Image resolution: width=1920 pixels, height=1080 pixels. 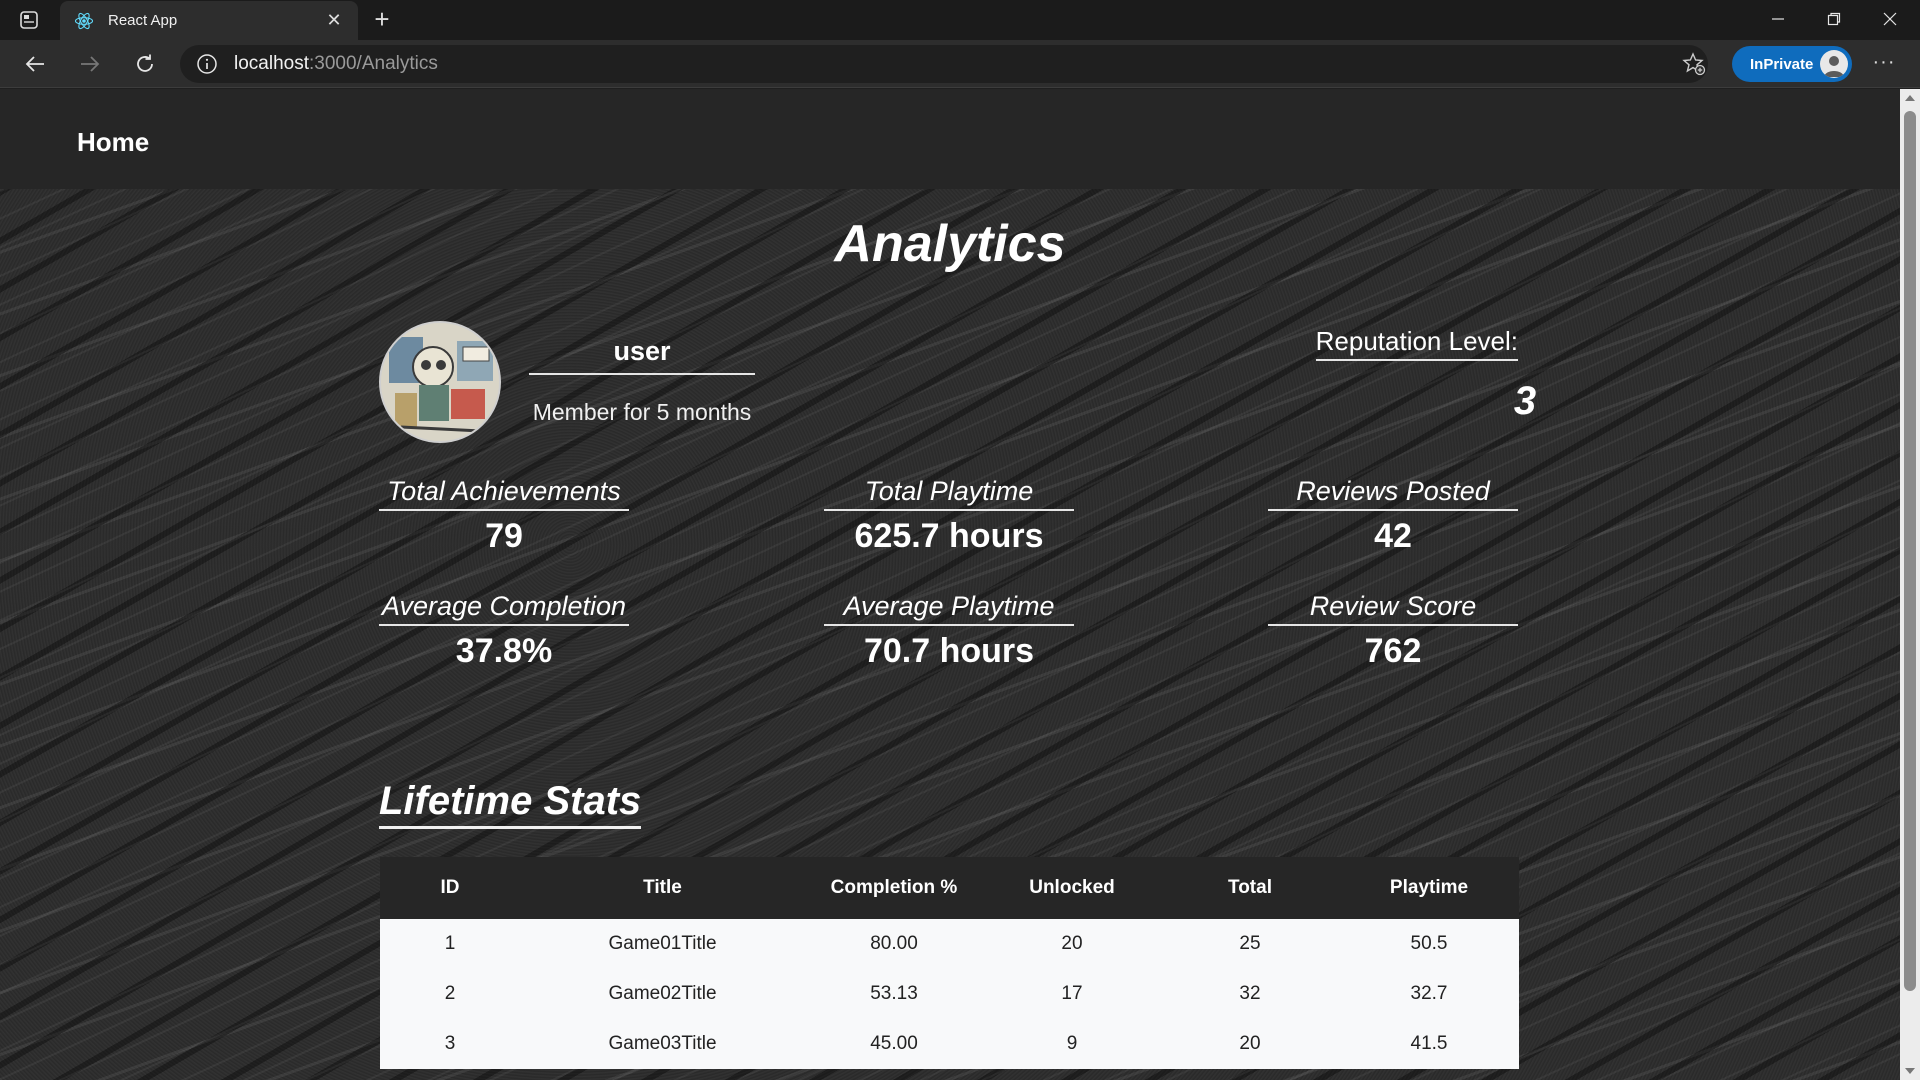 I want to click on tab-title: React App, so click(x=143, y=20).